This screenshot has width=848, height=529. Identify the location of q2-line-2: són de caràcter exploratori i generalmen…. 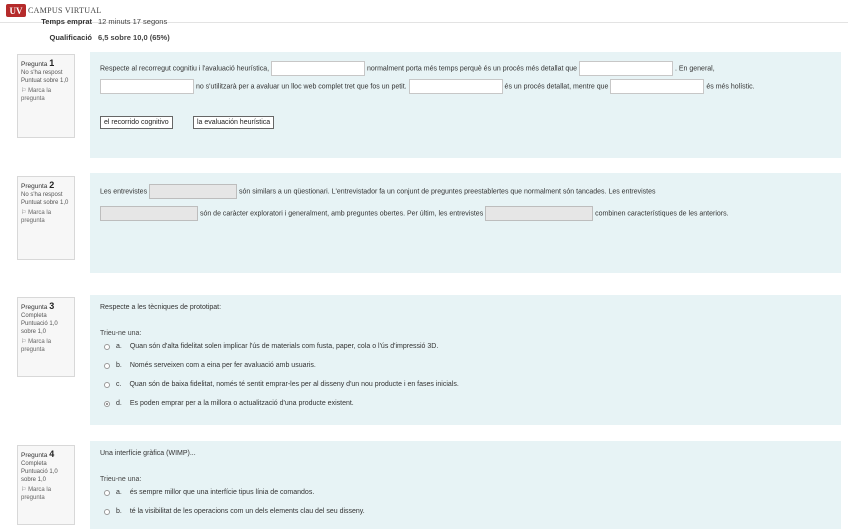
(414, 213).